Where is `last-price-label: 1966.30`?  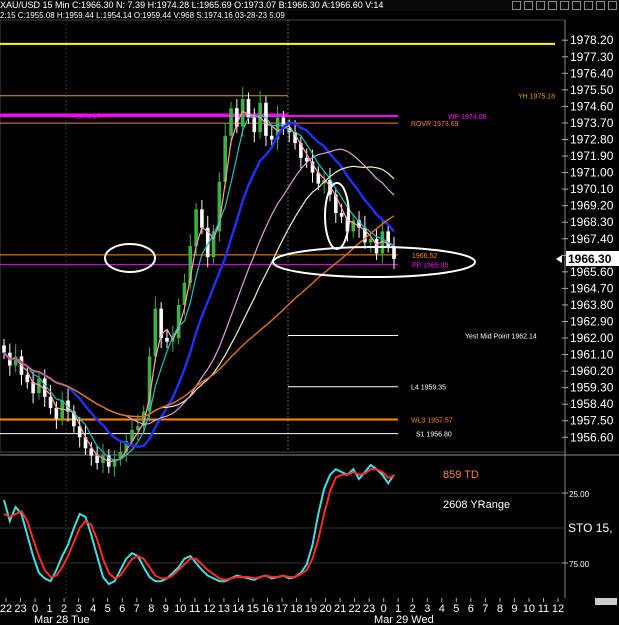 last-price-label: 1966.30 is located at coordinates (590, 259).